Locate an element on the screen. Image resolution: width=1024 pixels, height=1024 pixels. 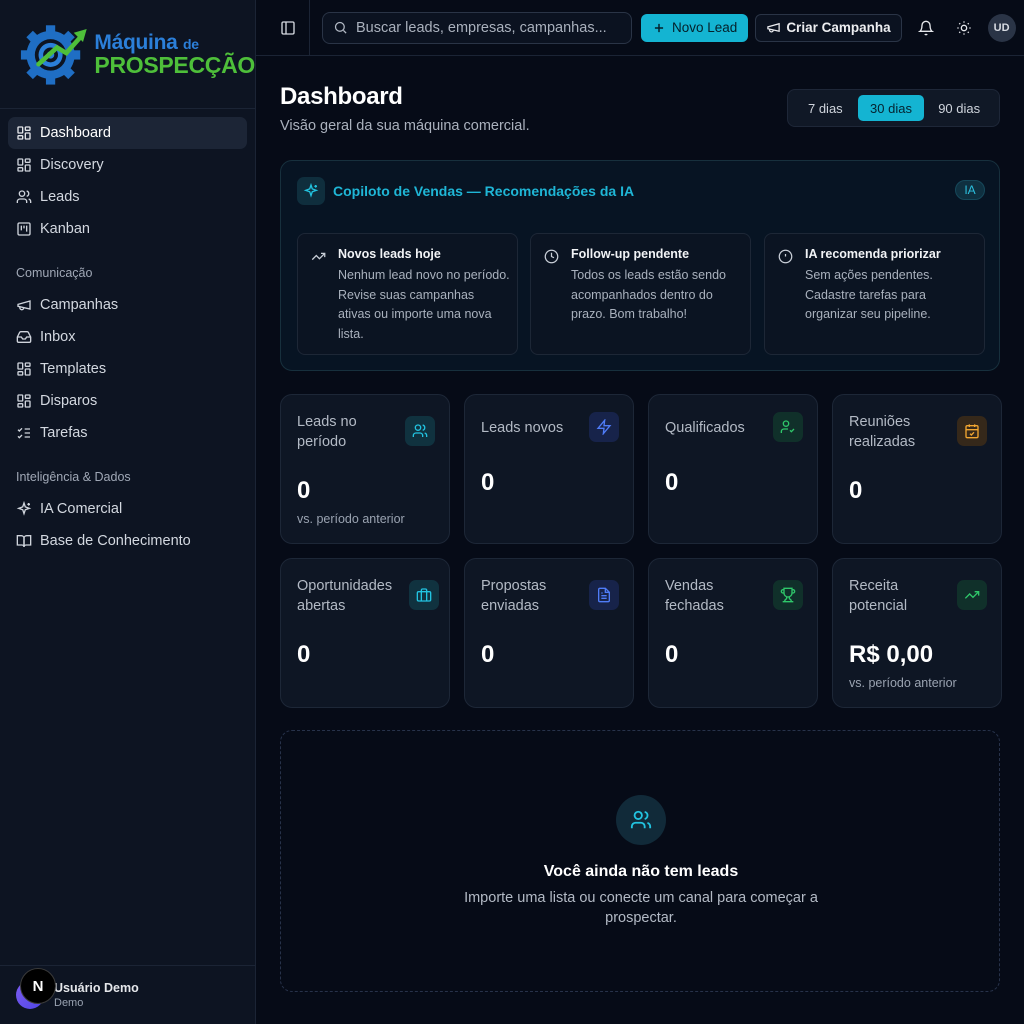
sidebar-group-inteligencia: Inteligência & Dados is located at coordinates (73, 477).